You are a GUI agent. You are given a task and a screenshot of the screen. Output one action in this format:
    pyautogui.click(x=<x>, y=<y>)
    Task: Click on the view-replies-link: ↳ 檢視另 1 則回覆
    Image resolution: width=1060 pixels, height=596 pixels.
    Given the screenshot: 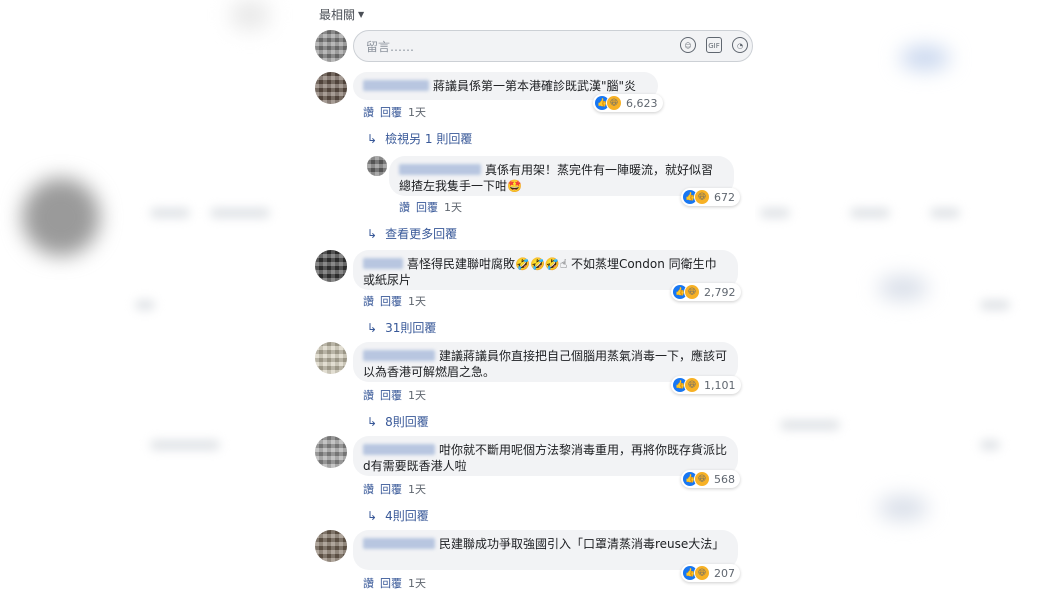 What is the action you would take?
    pyautogui.click(x=419, y=138)
    